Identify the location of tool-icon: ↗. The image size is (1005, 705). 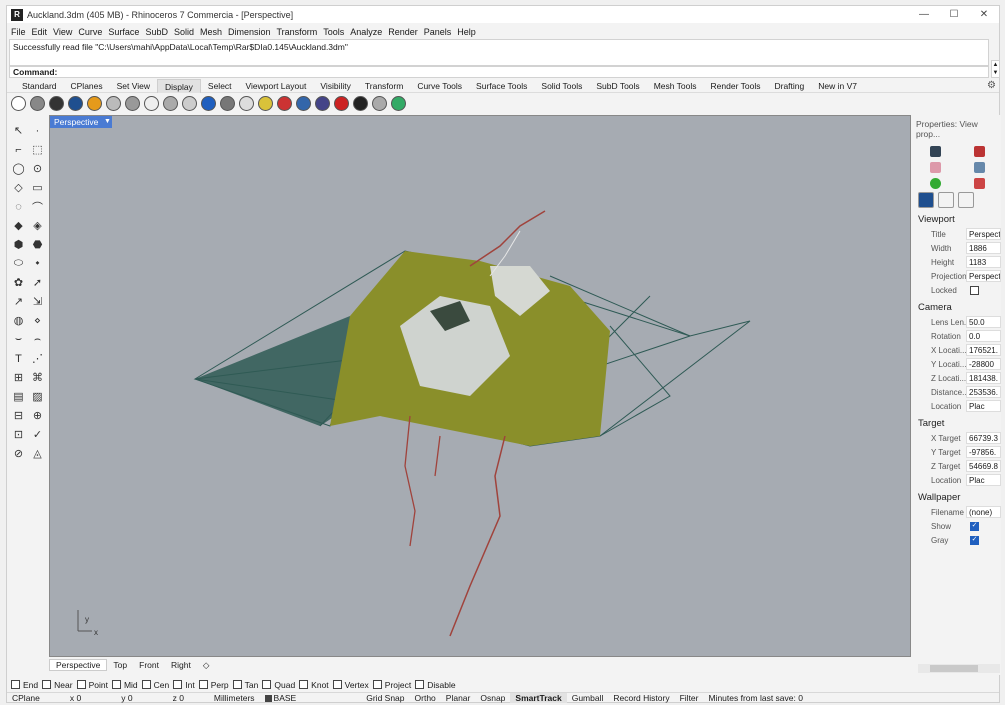
(18, 301).